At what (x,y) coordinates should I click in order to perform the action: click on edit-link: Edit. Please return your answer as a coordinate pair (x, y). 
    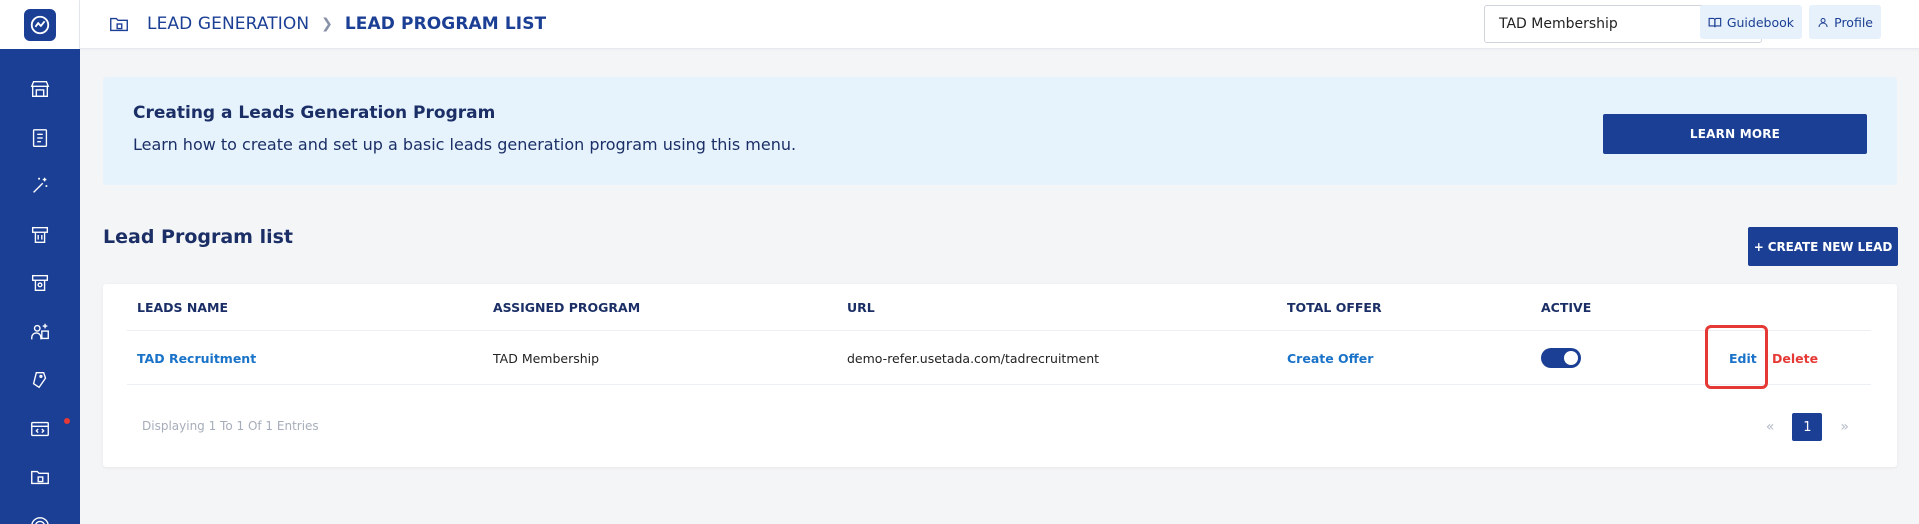
    Looking at the image, I should click on (1743, 358).